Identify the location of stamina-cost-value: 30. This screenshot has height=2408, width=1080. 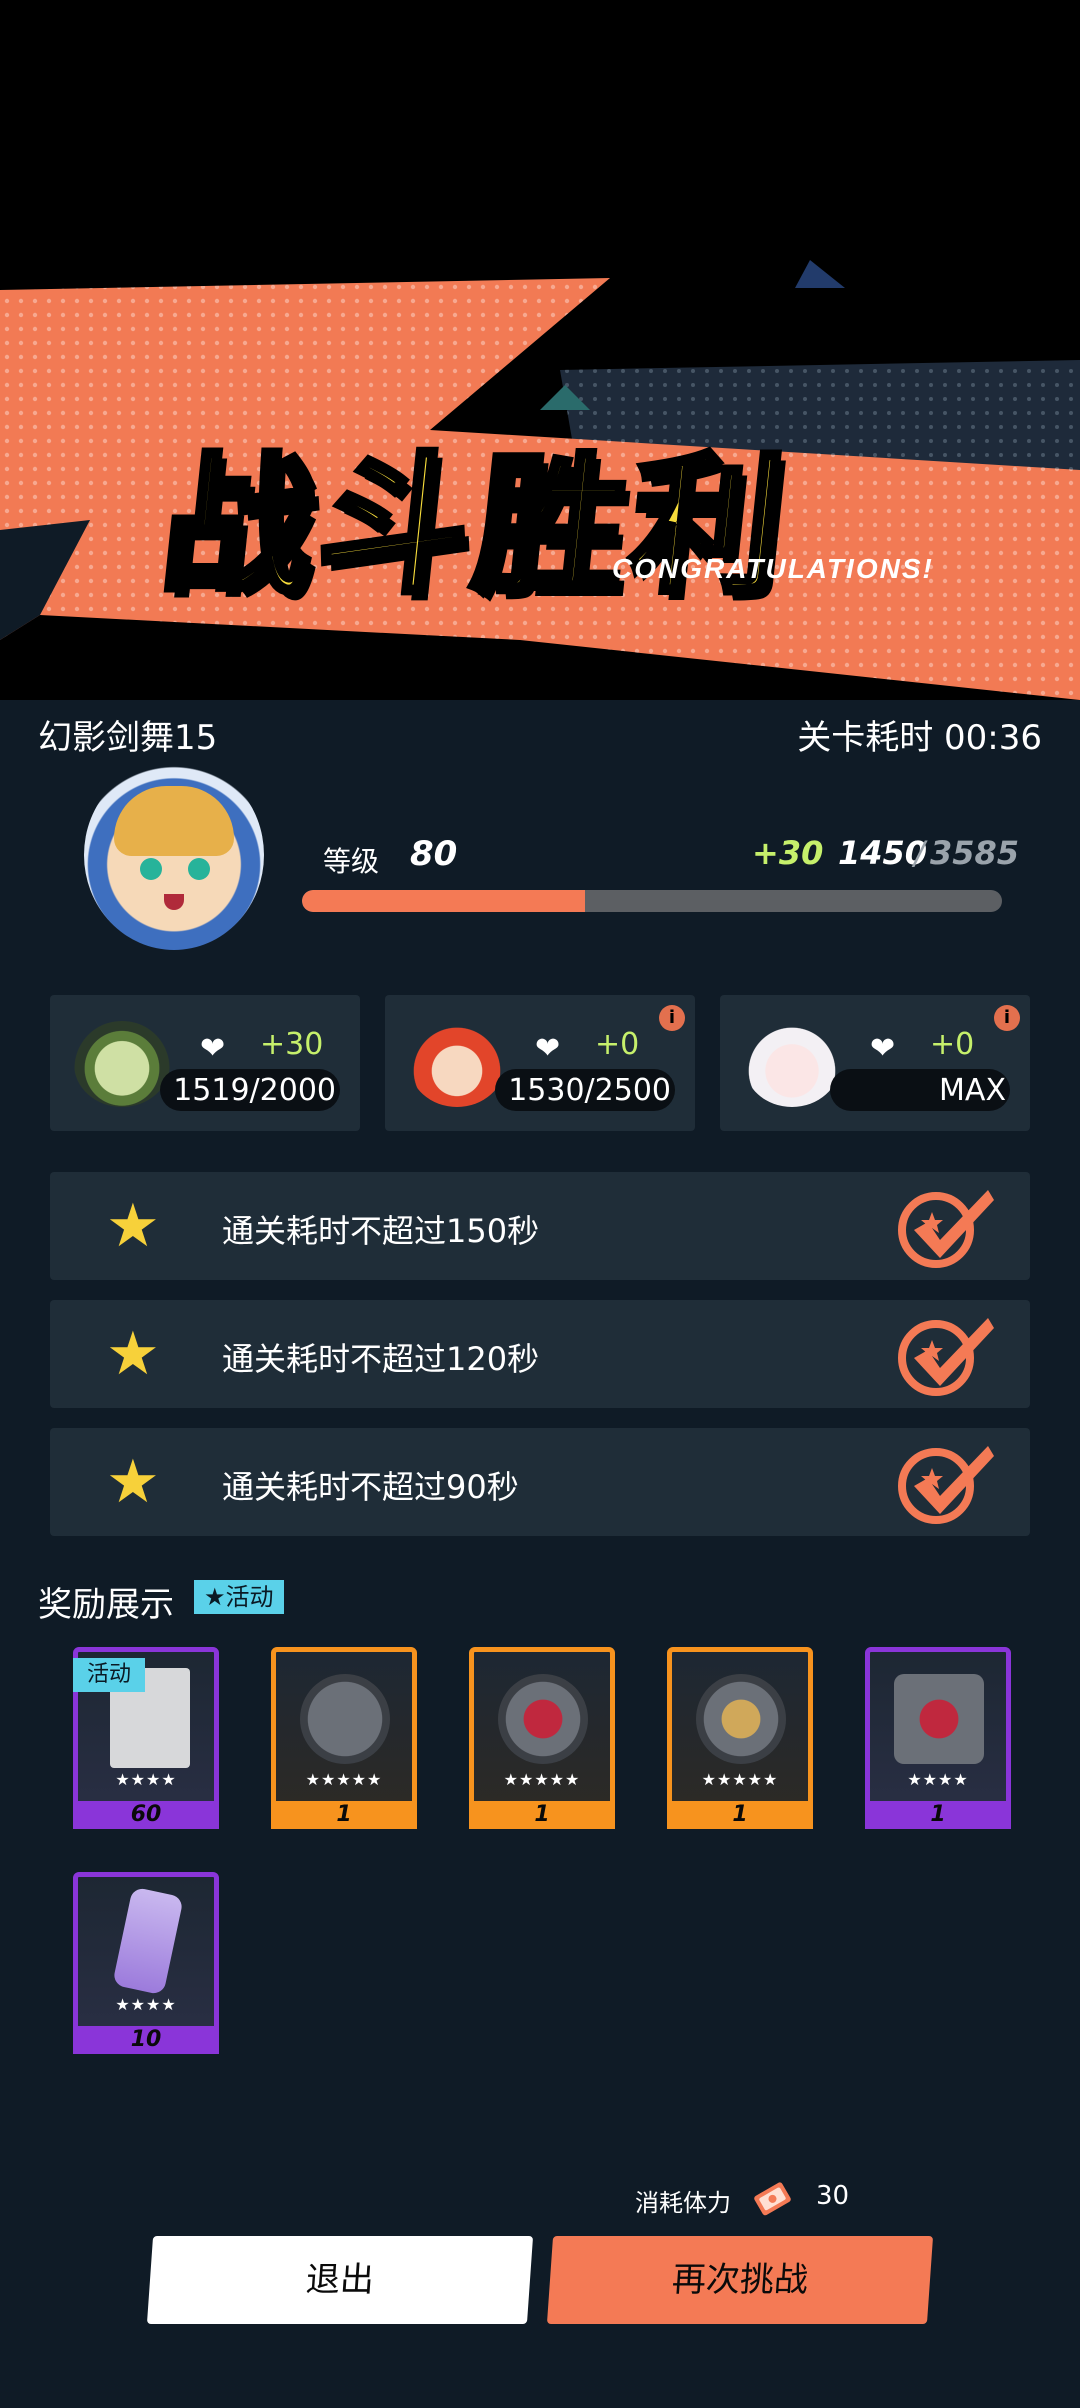
(833, 2196).